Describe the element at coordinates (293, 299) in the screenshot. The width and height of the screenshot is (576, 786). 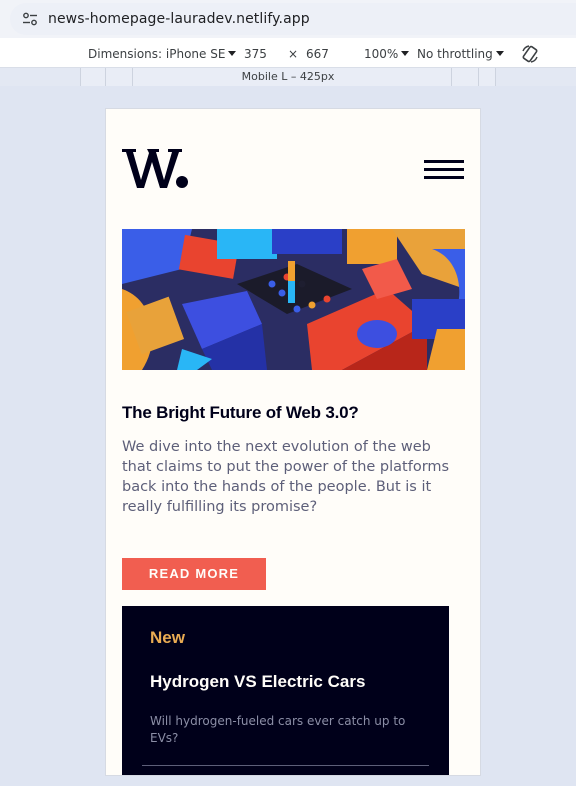
I see `hero-image` at that location.